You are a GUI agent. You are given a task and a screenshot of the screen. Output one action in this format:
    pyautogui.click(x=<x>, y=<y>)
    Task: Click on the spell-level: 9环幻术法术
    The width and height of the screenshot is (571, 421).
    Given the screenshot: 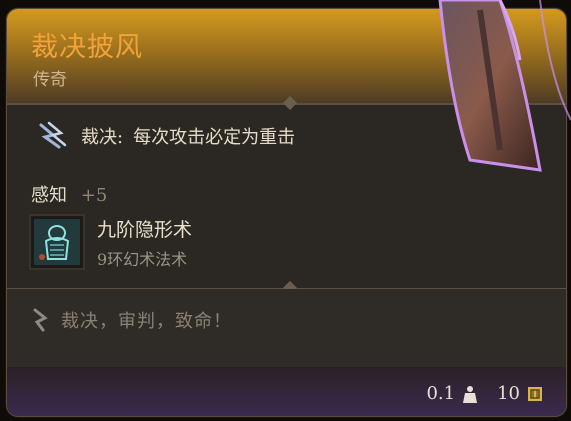 What is the action you would take?
    pyautogui.click(x=142, y=259)
    